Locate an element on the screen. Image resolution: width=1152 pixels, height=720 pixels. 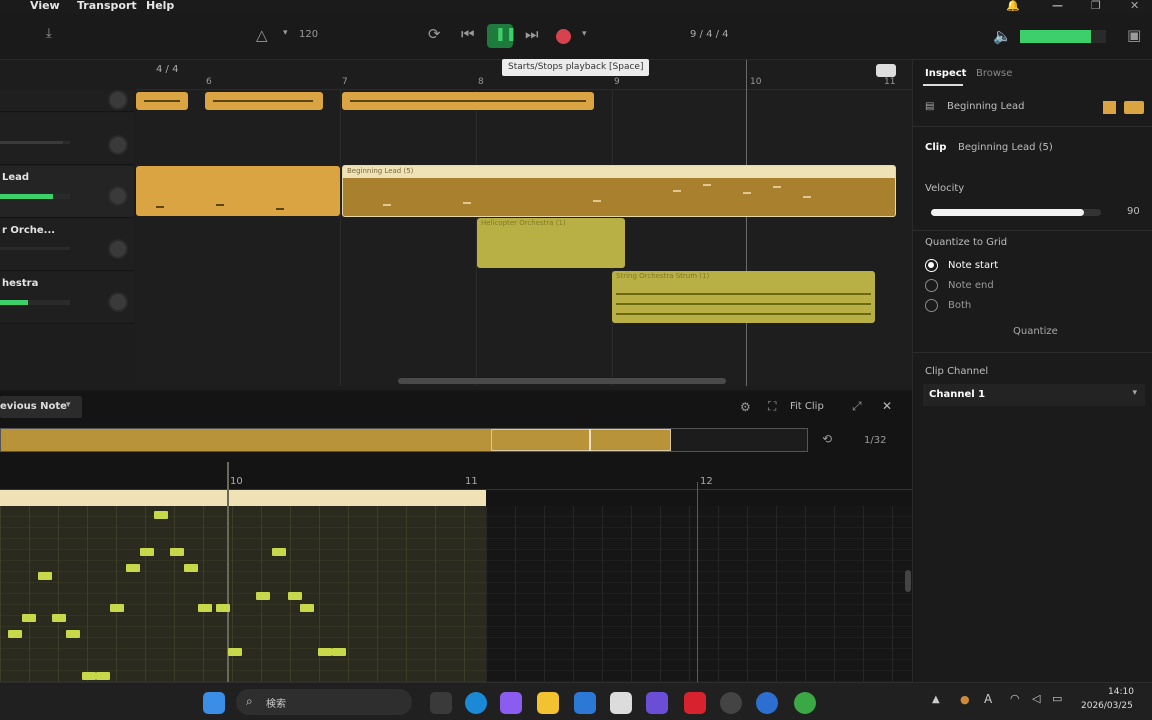
tab-inspect: Inspect is located at coordinates (945, 73).